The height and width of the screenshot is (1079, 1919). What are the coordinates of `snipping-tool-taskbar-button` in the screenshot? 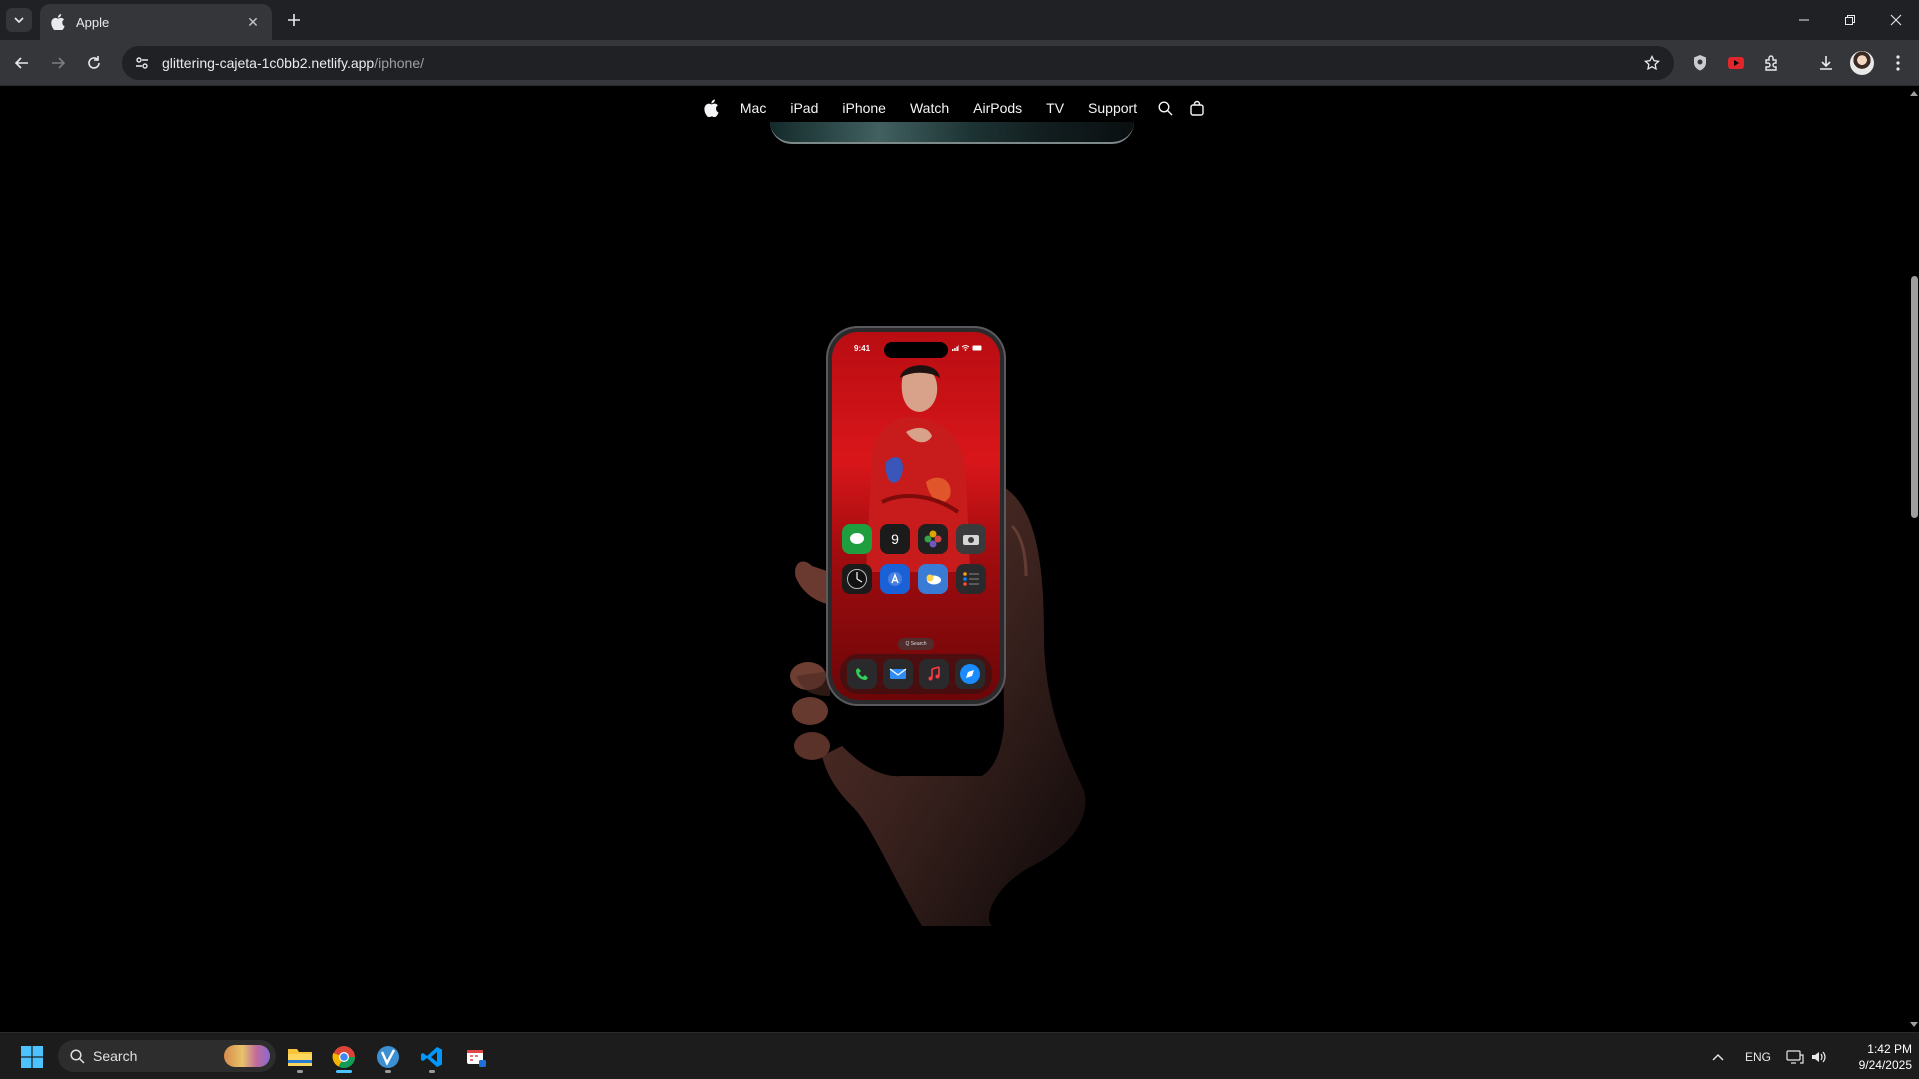 It's located at (476, 1057).